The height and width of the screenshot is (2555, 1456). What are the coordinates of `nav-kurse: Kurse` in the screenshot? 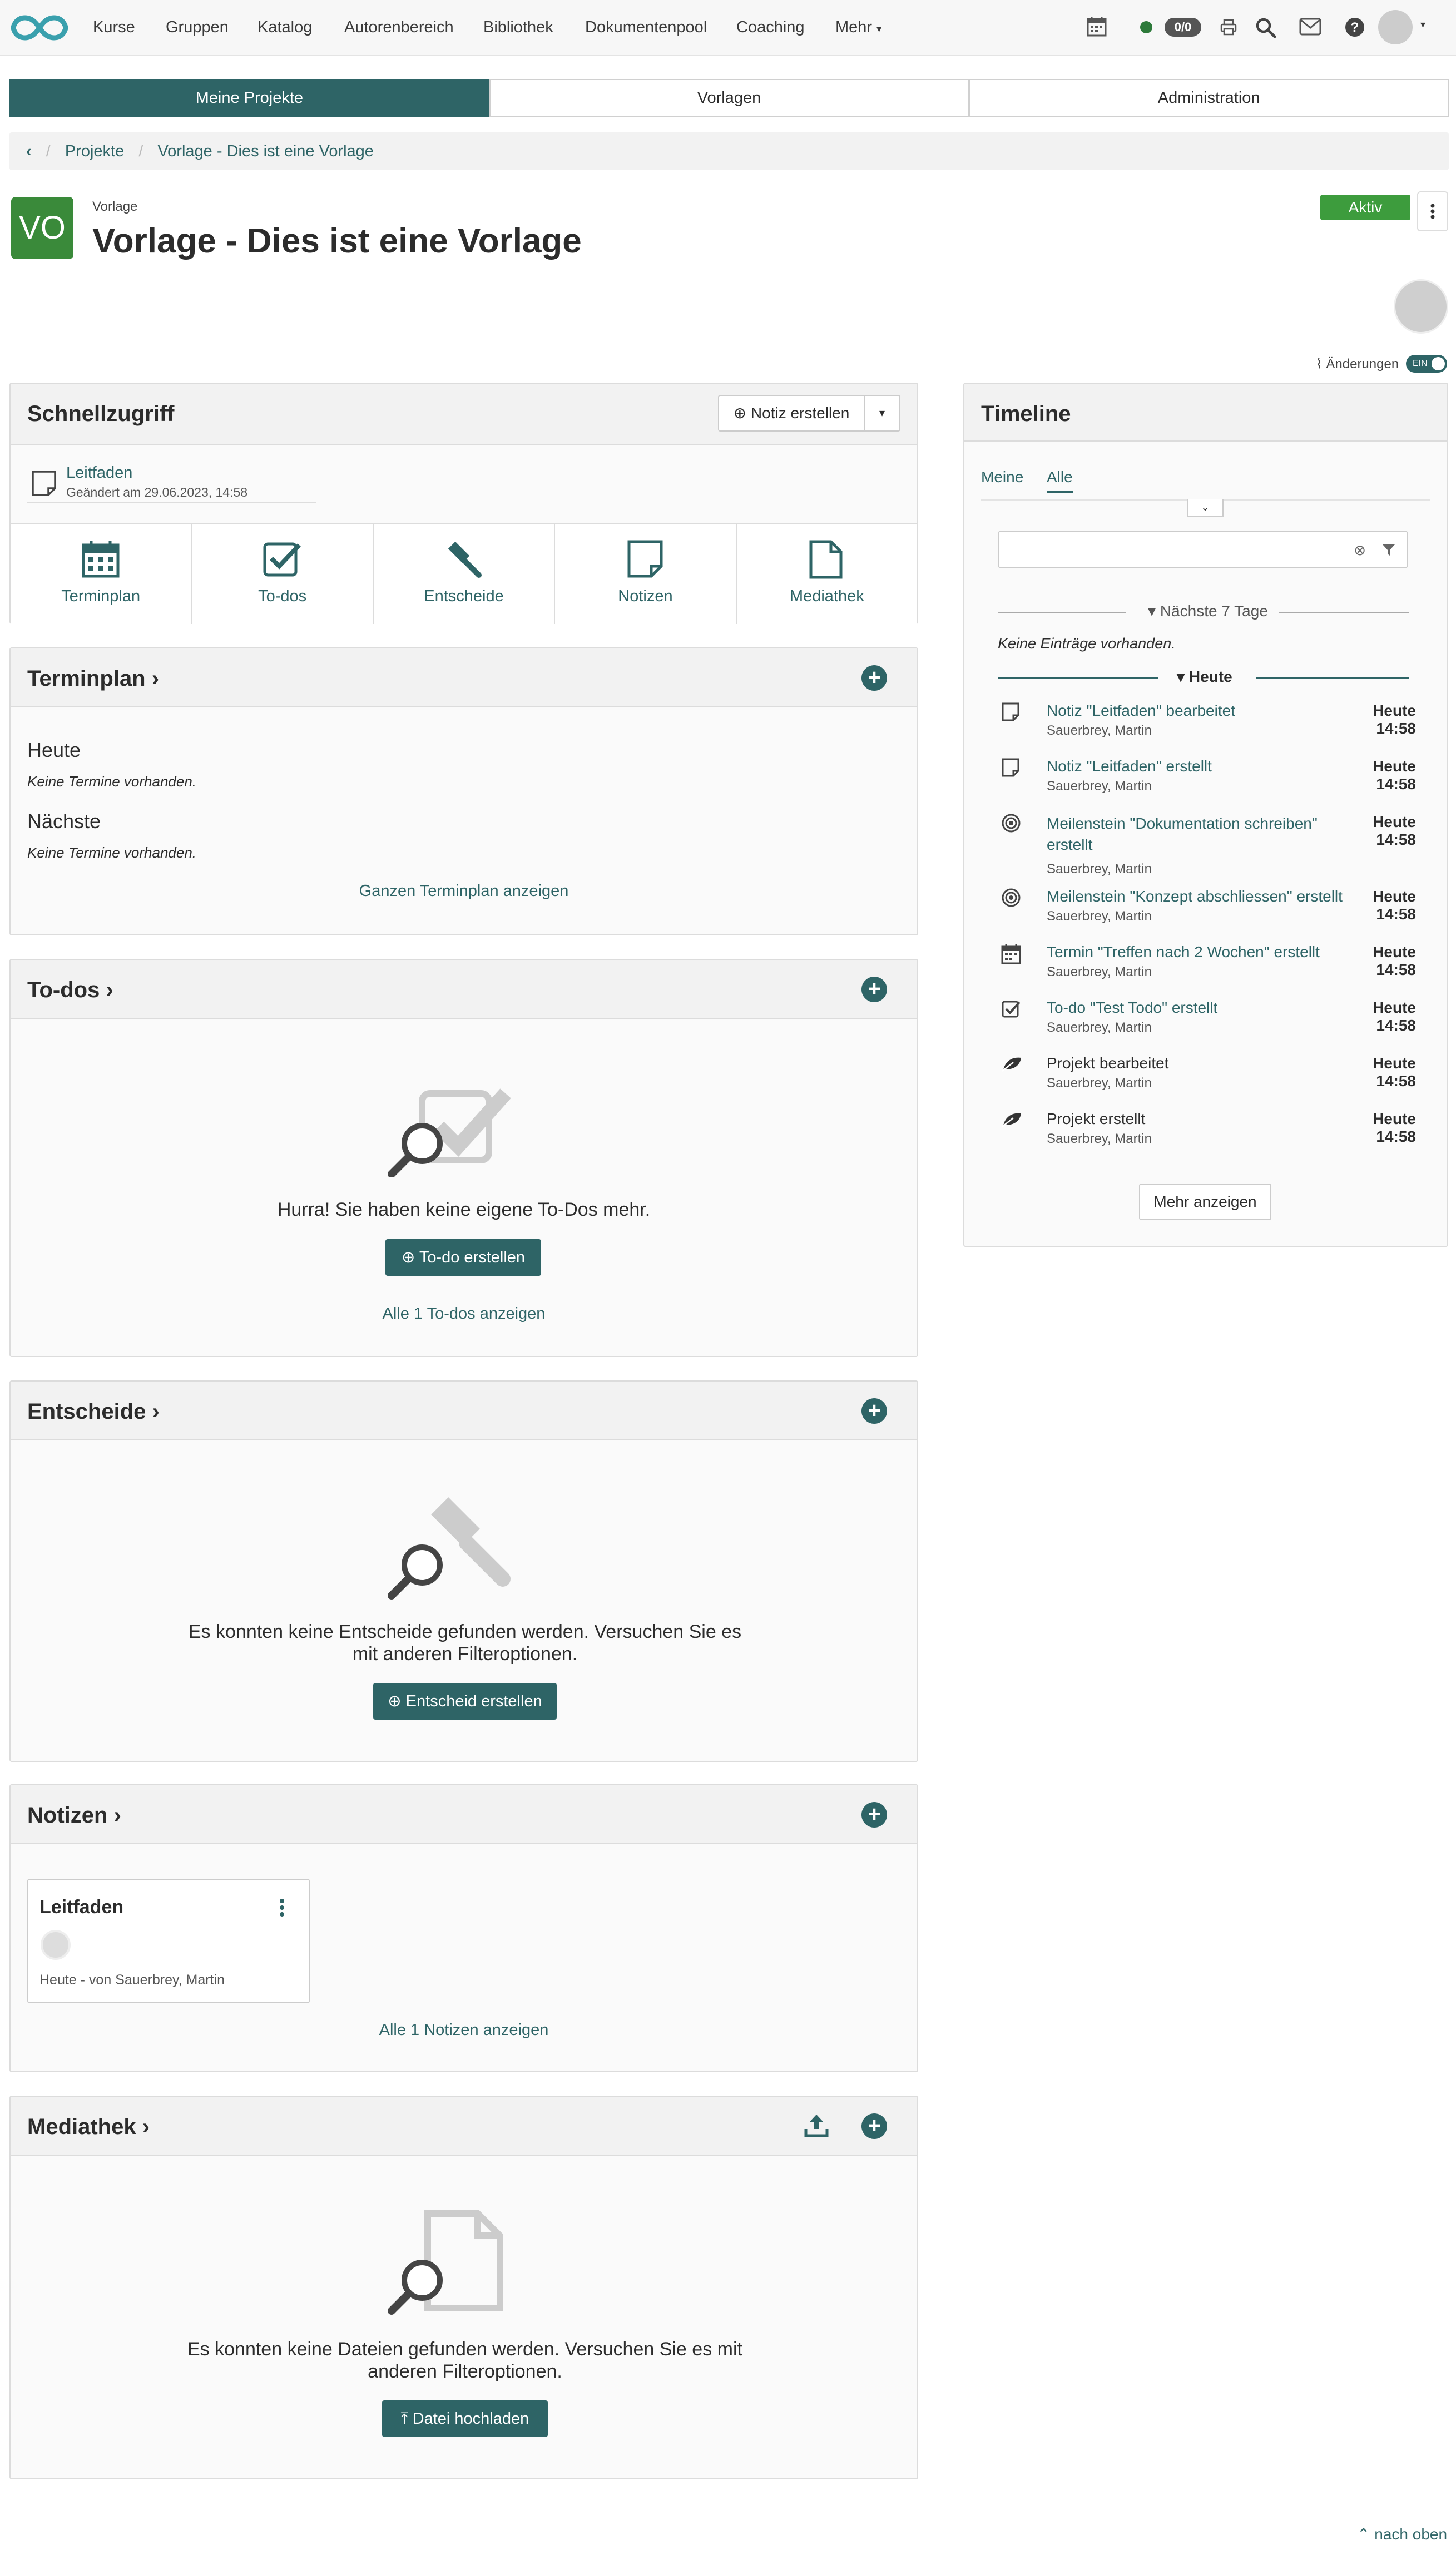 It's located at (114, 27).